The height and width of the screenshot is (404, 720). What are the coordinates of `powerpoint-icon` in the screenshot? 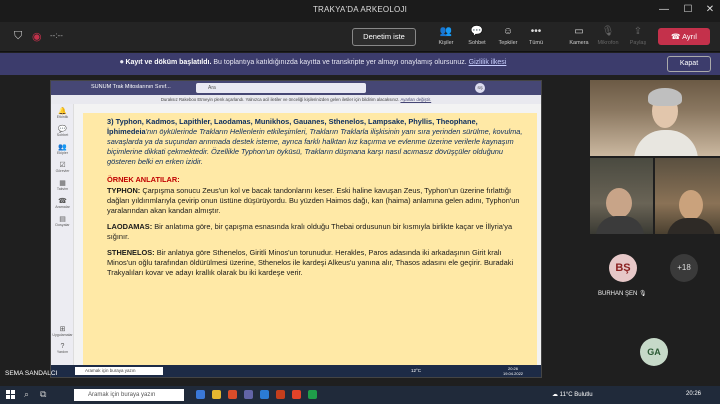 It's located at (280, 394).